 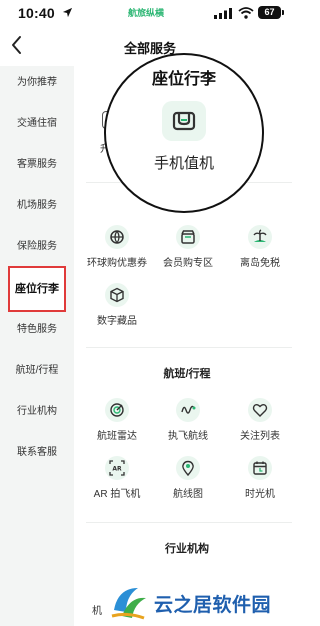 I want to click on globe-icon, so click(x=117, y=237).